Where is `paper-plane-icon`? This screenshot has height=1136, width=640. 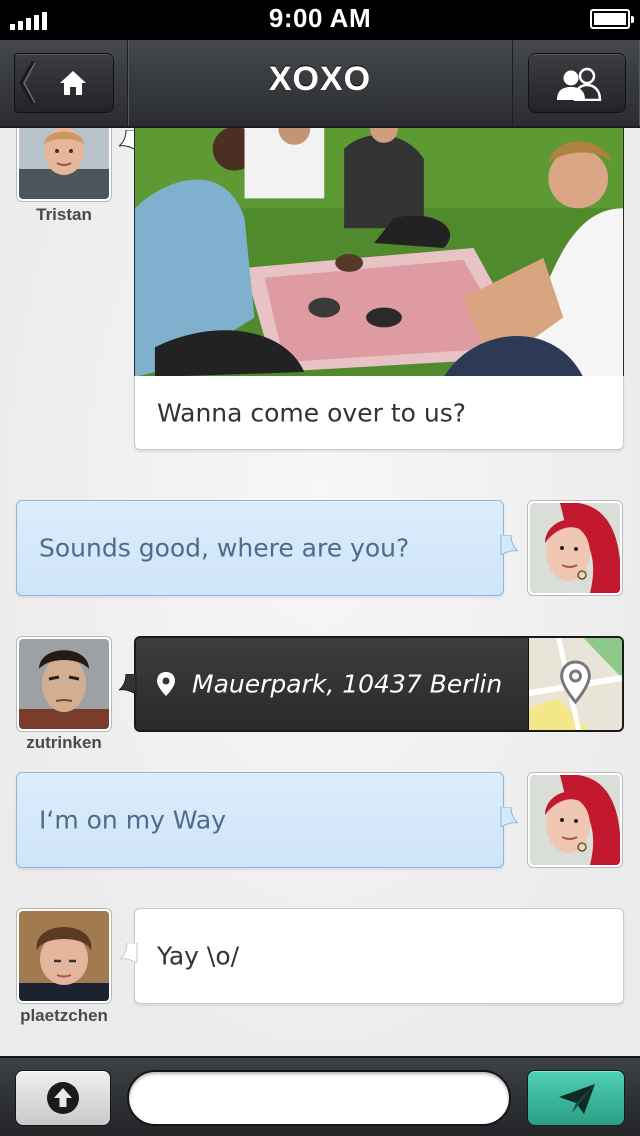 paper-plane-icon is located at coordinates (577, 1099).